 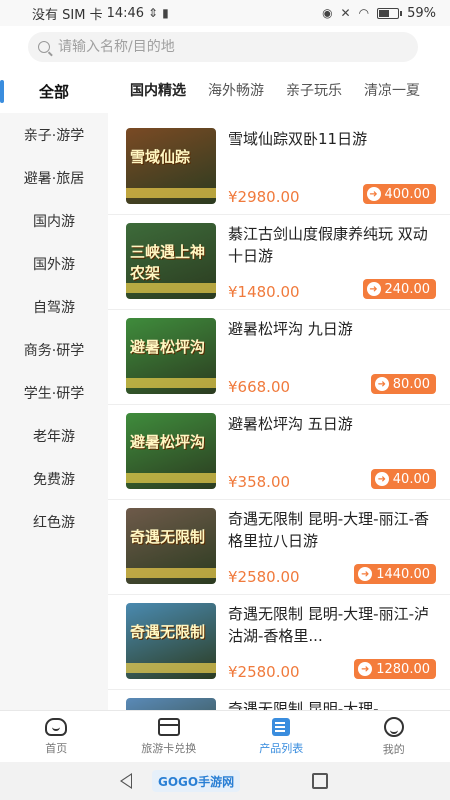 I want to click on sidebar-item-label: 避暑·旅居, so click(x=54, y=178).